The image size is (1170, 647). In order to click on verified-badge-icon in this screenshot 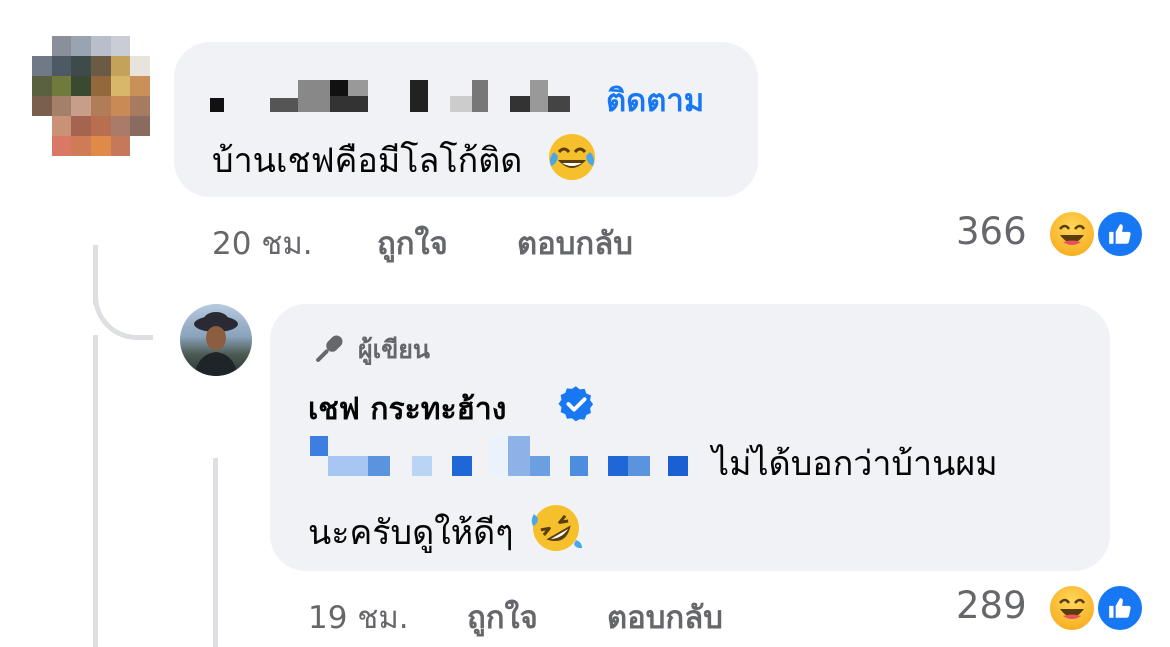, I will do `click(576, 404)`.